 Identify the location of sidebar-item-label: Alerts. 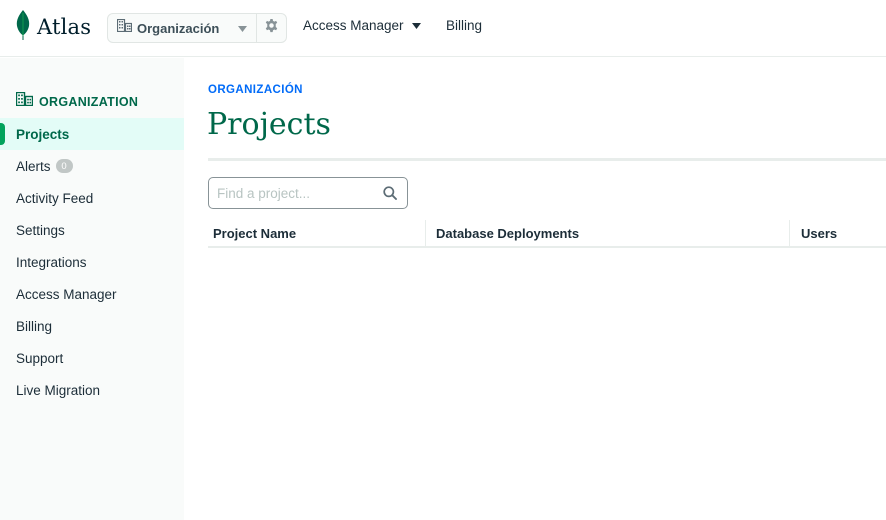
(33, 166).